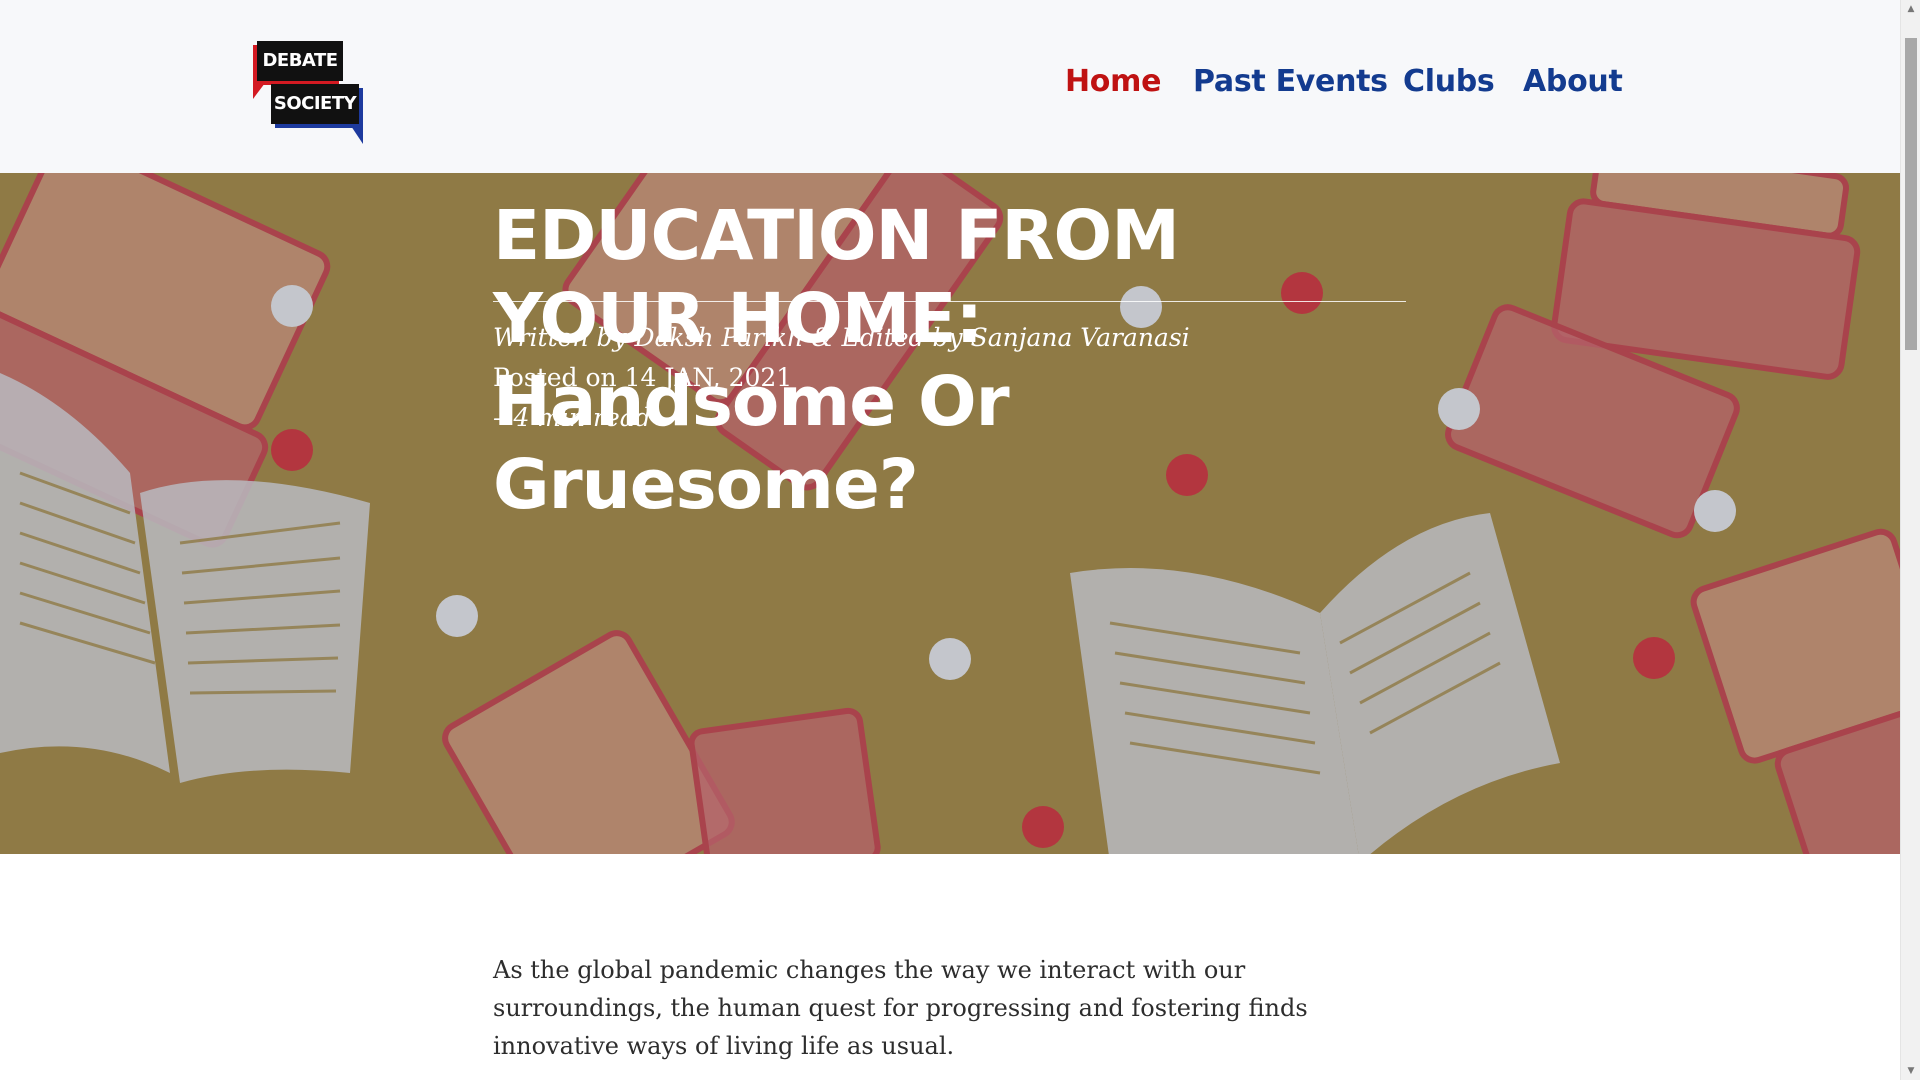  Describe the element at coordinates (1573, 81) in the screenshot. I see `nav-about: About` at that location.